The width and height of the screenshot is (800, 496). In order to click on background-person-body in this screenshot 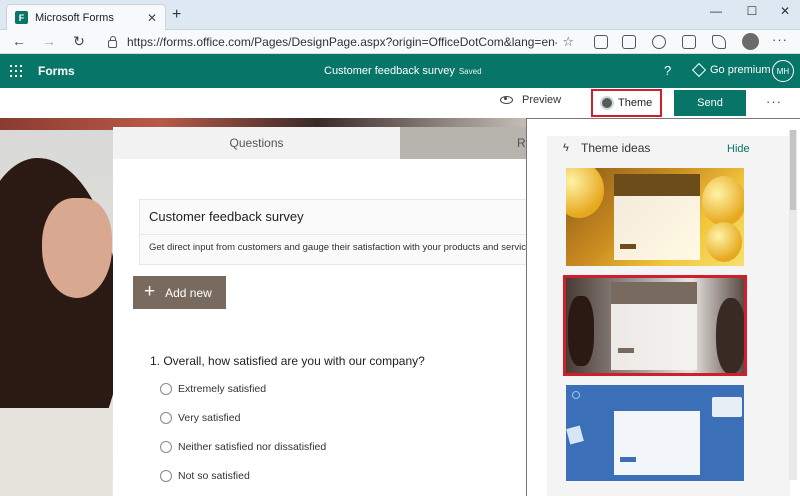, I will do `click(56, 452)`.